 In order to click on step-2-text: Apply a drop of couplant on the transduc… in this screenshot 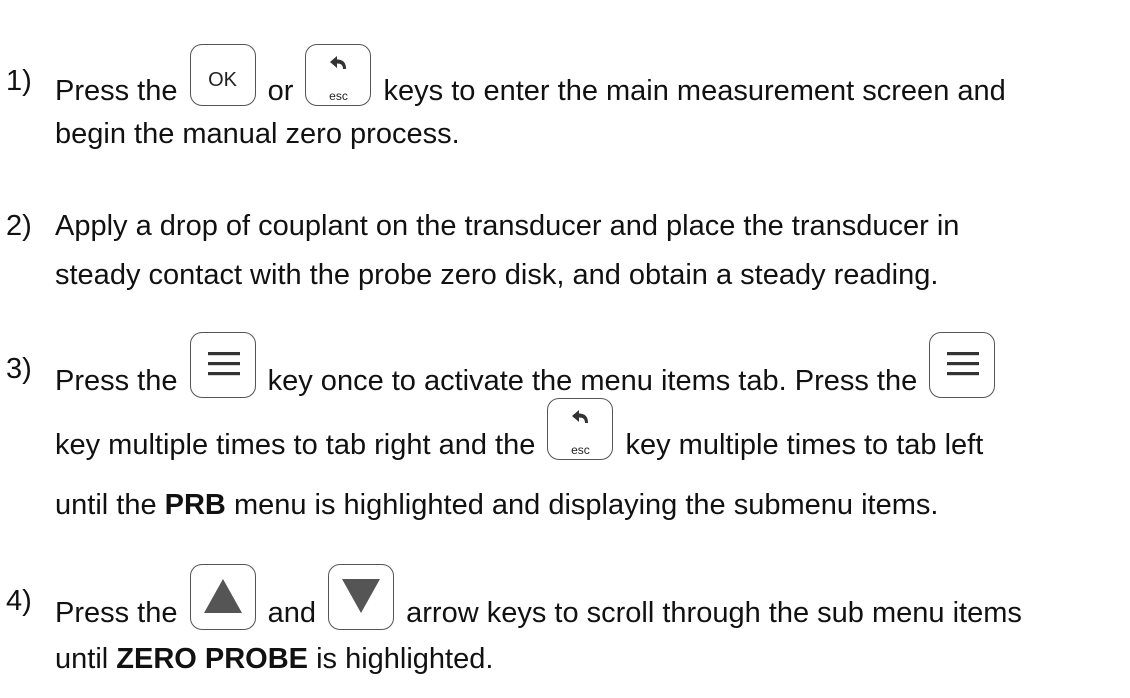, I will do `click(507, 226)`.